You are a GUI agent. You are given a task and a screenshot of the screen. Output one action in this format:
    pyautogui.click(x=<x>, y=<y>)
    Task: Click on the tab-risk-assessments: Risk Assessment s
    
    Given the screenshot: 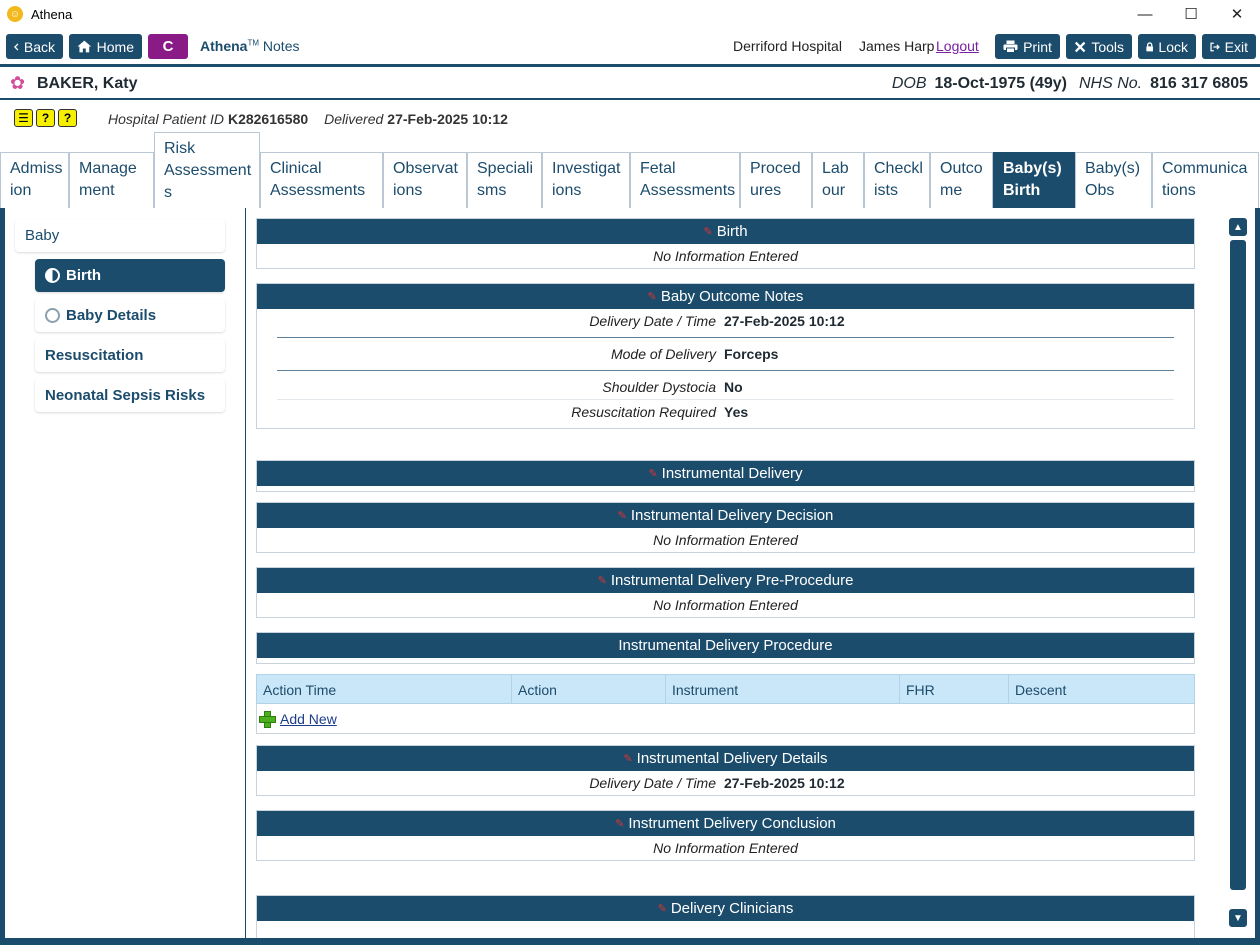 What is the action you would take?
    pyautogui.click(x=207, y=170)
    